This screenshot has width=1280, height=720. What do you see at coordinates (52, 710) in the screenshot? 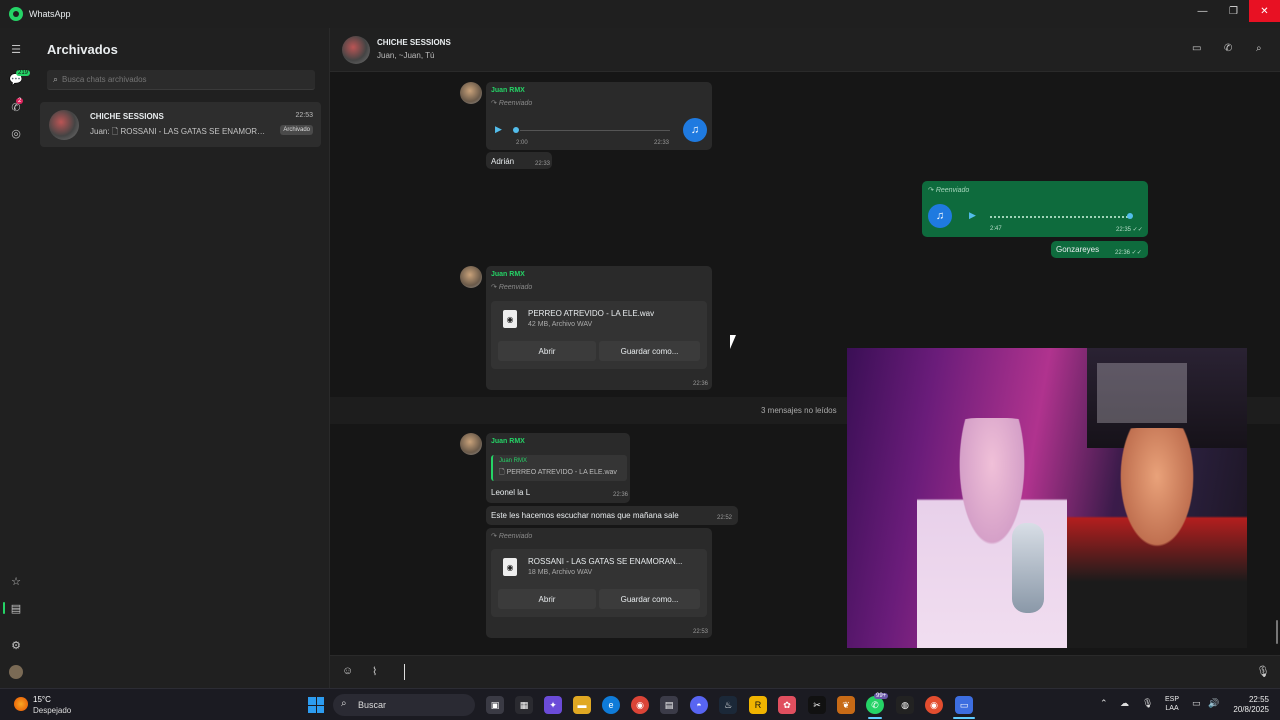
I see `weather-condition: Despejado` at bounding box center [52, 710].